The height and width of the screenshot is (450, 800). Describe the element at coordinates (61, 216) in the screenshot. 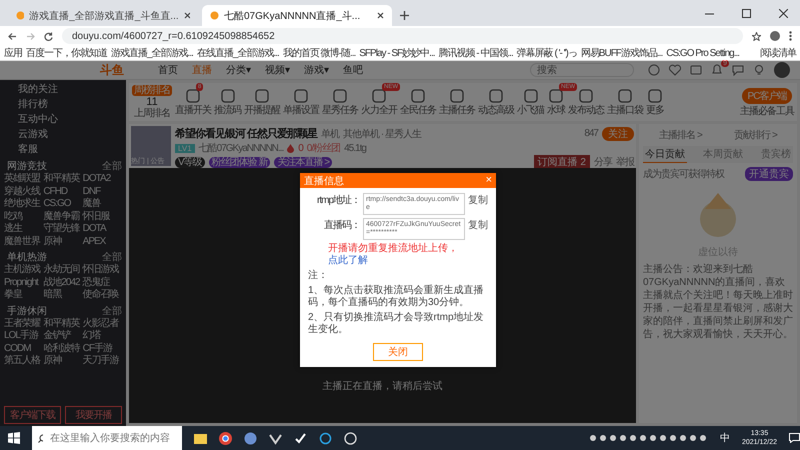

I see `category-link: 魔兽争霸` at that location.